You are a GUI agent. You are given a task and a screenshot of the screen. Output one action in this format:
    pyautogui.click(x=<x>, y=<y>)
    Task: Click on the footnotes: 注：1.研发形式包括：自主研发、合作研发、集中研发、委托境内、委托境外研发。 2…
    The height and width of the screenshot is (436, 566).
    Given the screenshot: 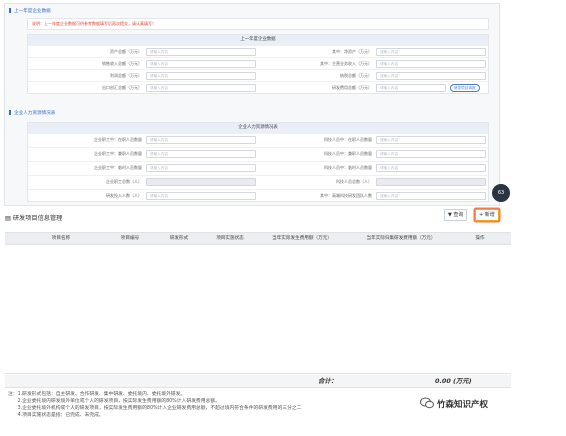 What is the action you would take?
    pyautogui.click(x=208, y=405)
    